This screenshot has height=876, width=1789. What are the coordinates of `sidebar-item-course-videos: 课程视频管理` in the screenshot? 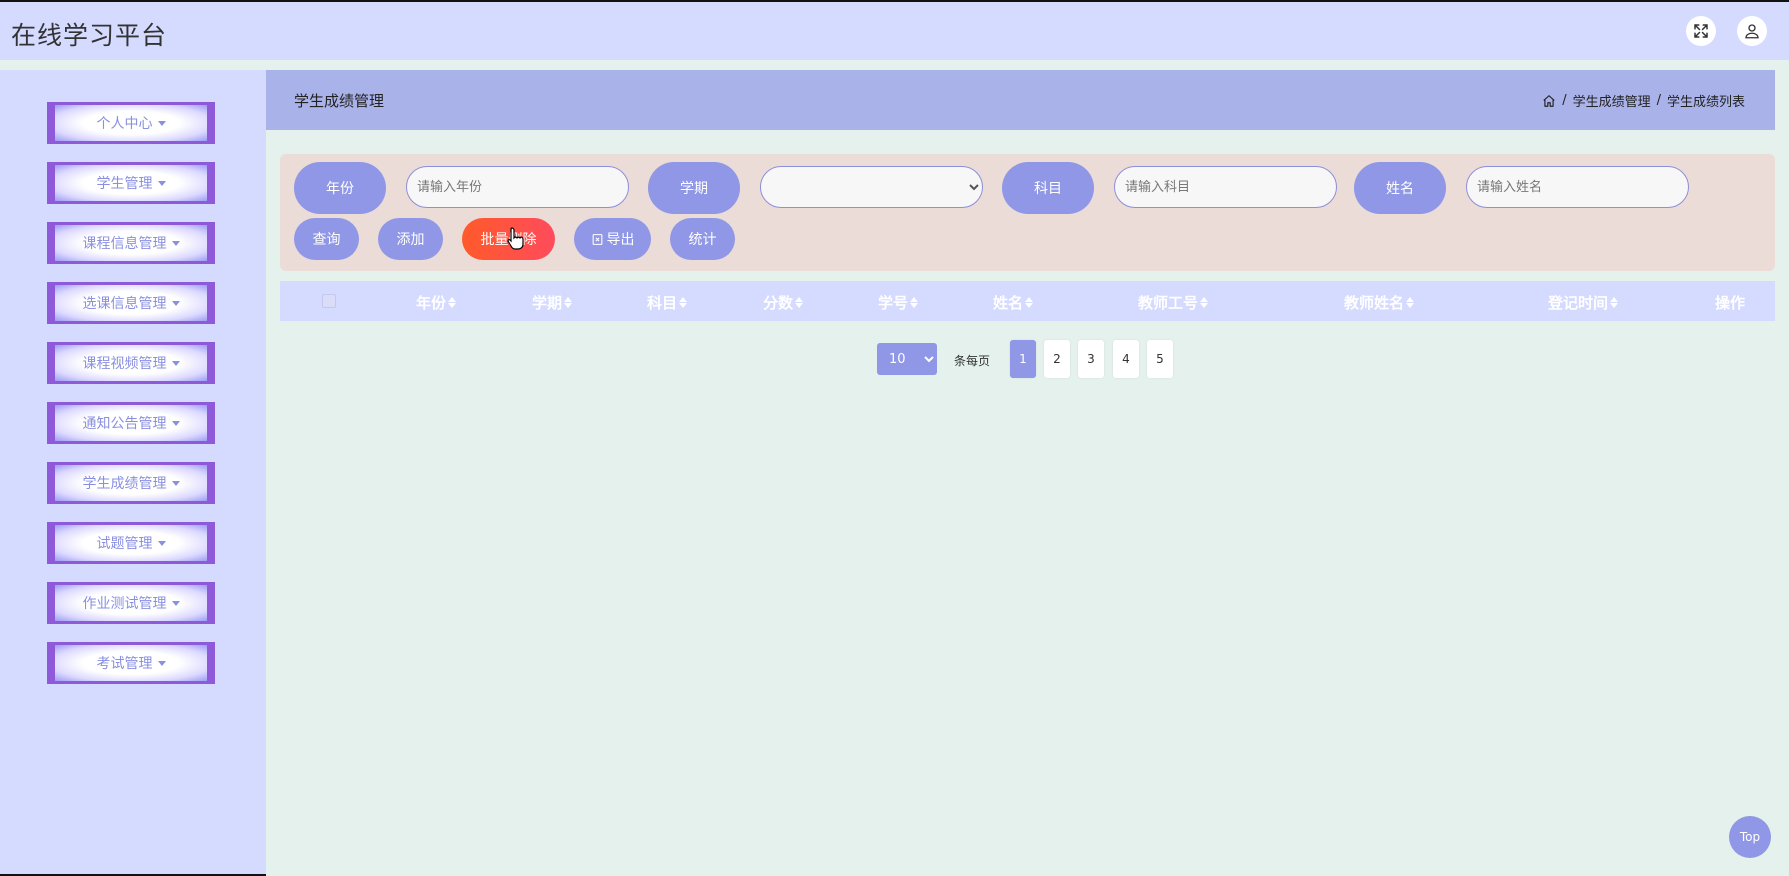 It's located at (131, 363).